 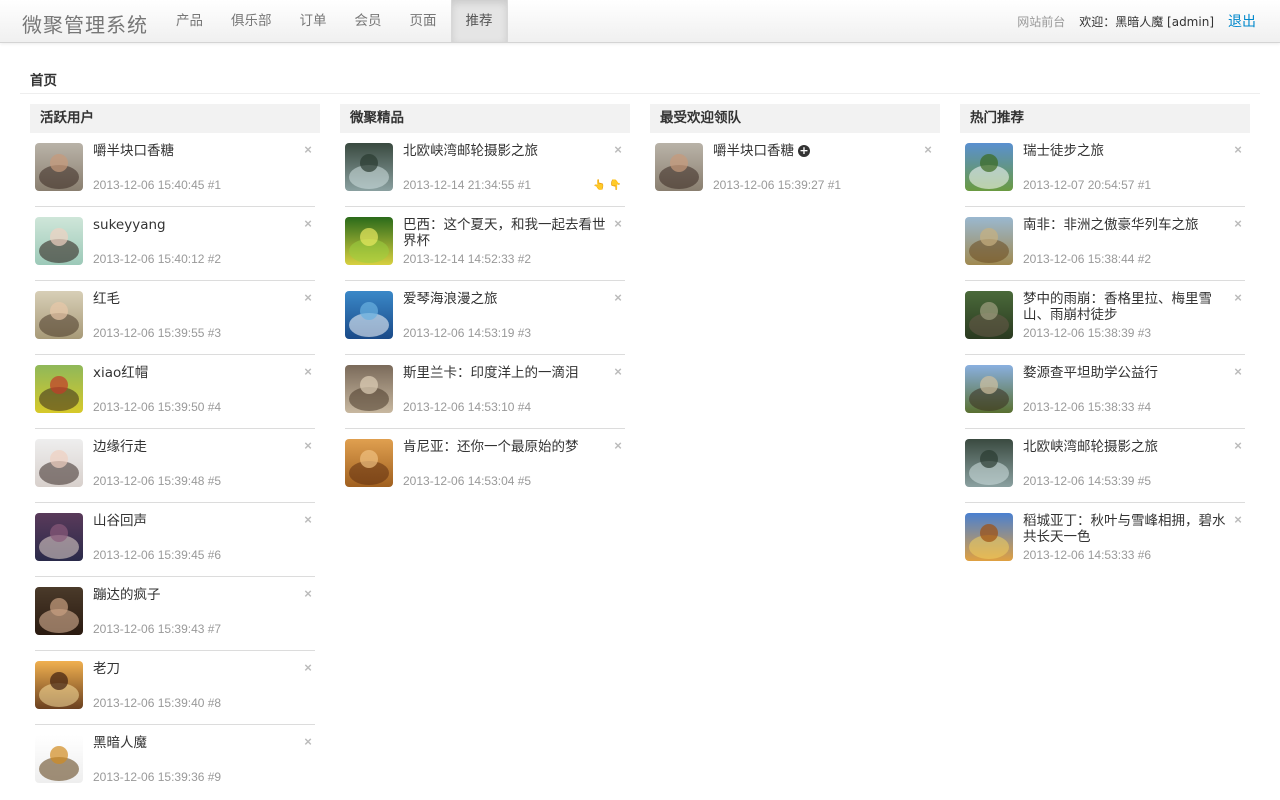 What do you see at coordinates (120, 521) in the screenshot?
I see `item-title-text: 山谷回声` at bounding box center [120, 521].